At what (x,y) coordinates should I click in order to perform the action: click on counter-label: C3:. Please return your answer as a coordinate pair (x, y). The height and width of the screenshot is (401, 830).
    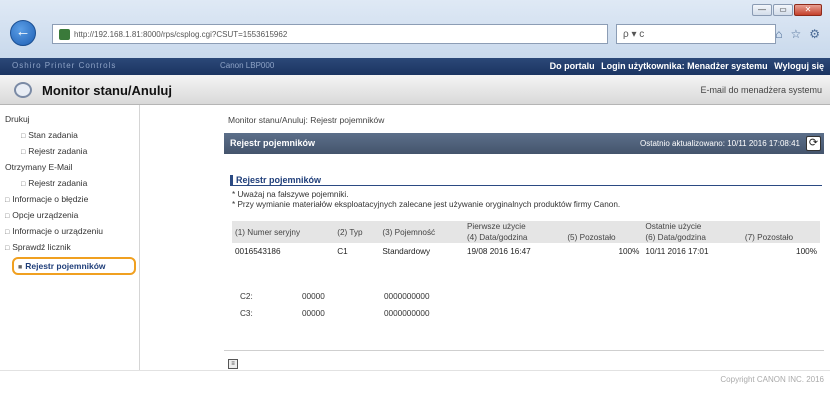
    Looking at the image, I should click on (246, 313).